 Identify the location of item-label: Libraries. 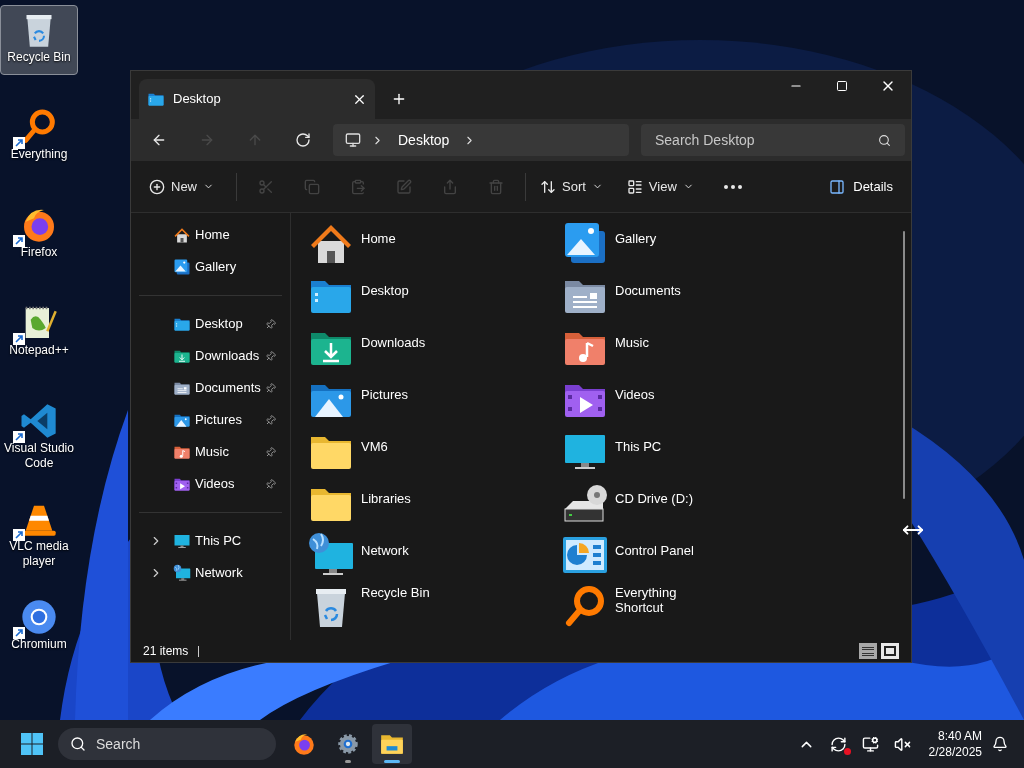
(386, 499).